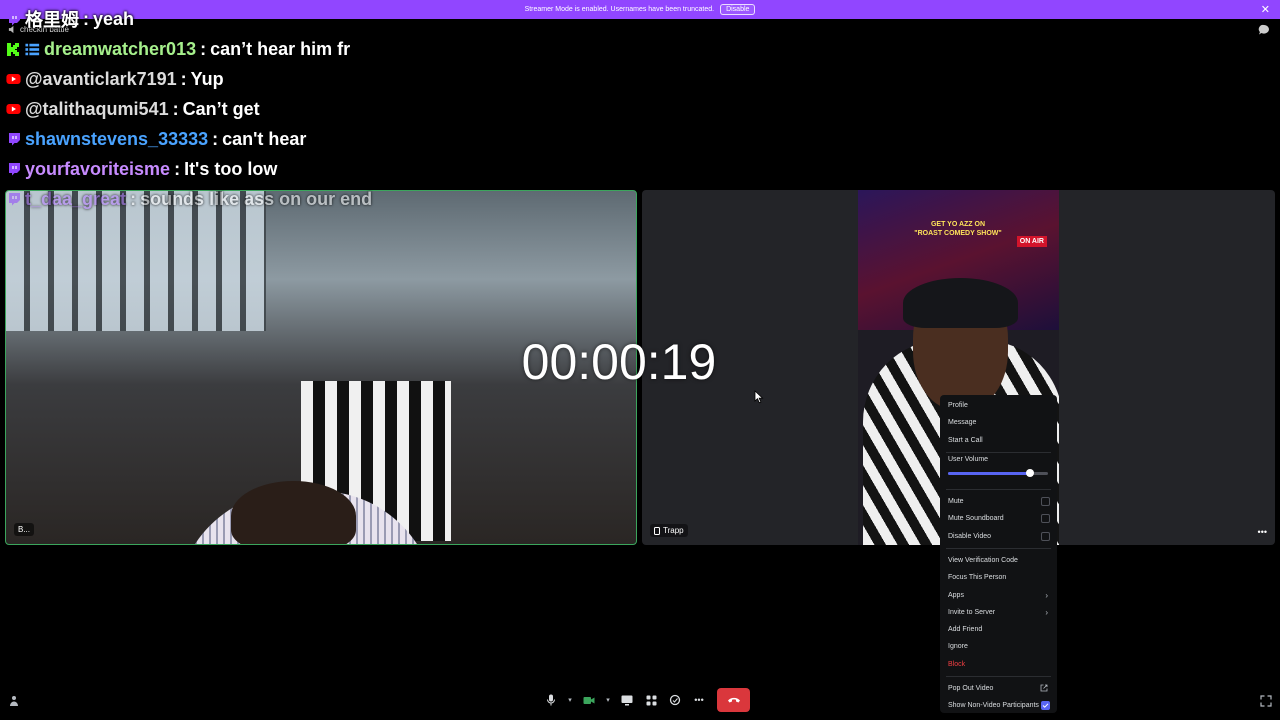 This screenshot has height=720, width=1280. I want to click on more-options-icon: •••, so click(1262, 532).